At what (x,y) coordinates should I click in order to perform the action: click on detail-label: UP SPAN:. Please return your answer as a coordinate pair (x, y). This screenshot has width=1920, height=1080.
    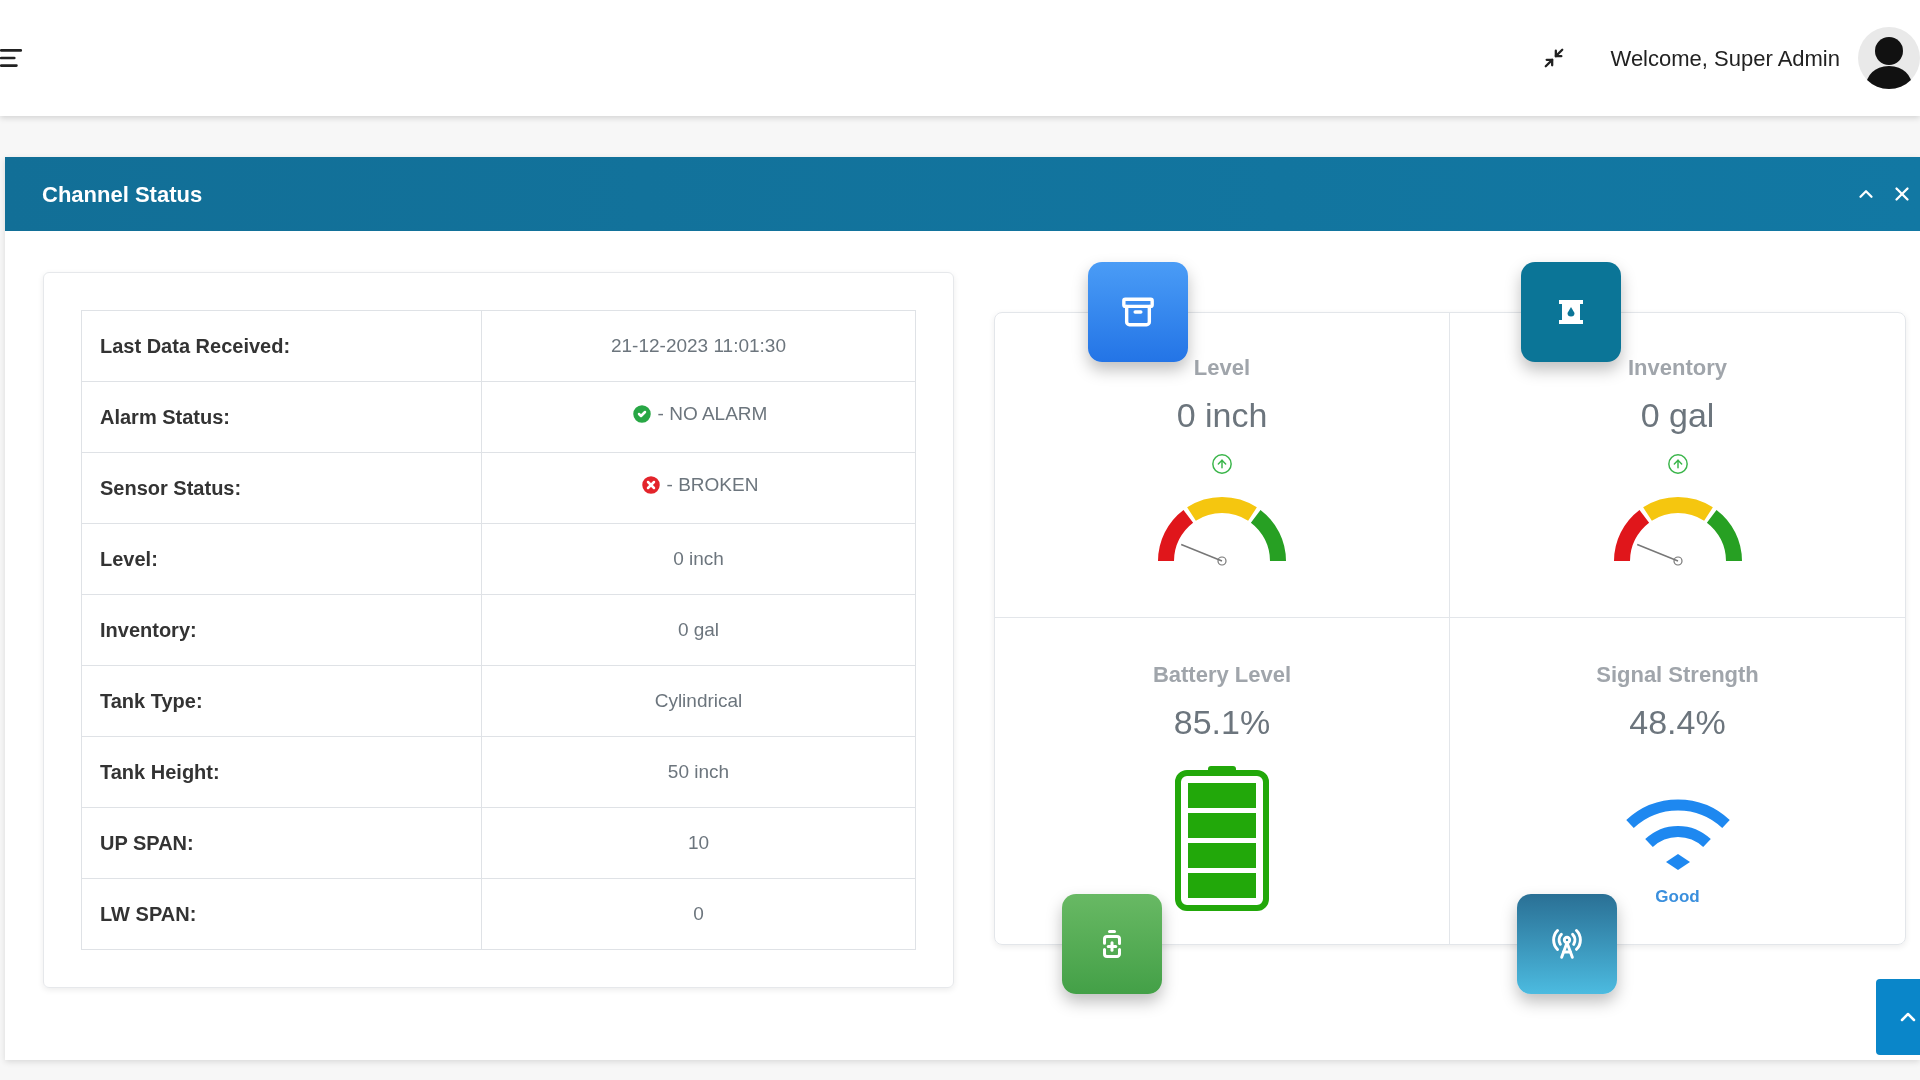
    Looking at the image, I should click on (281, 843).